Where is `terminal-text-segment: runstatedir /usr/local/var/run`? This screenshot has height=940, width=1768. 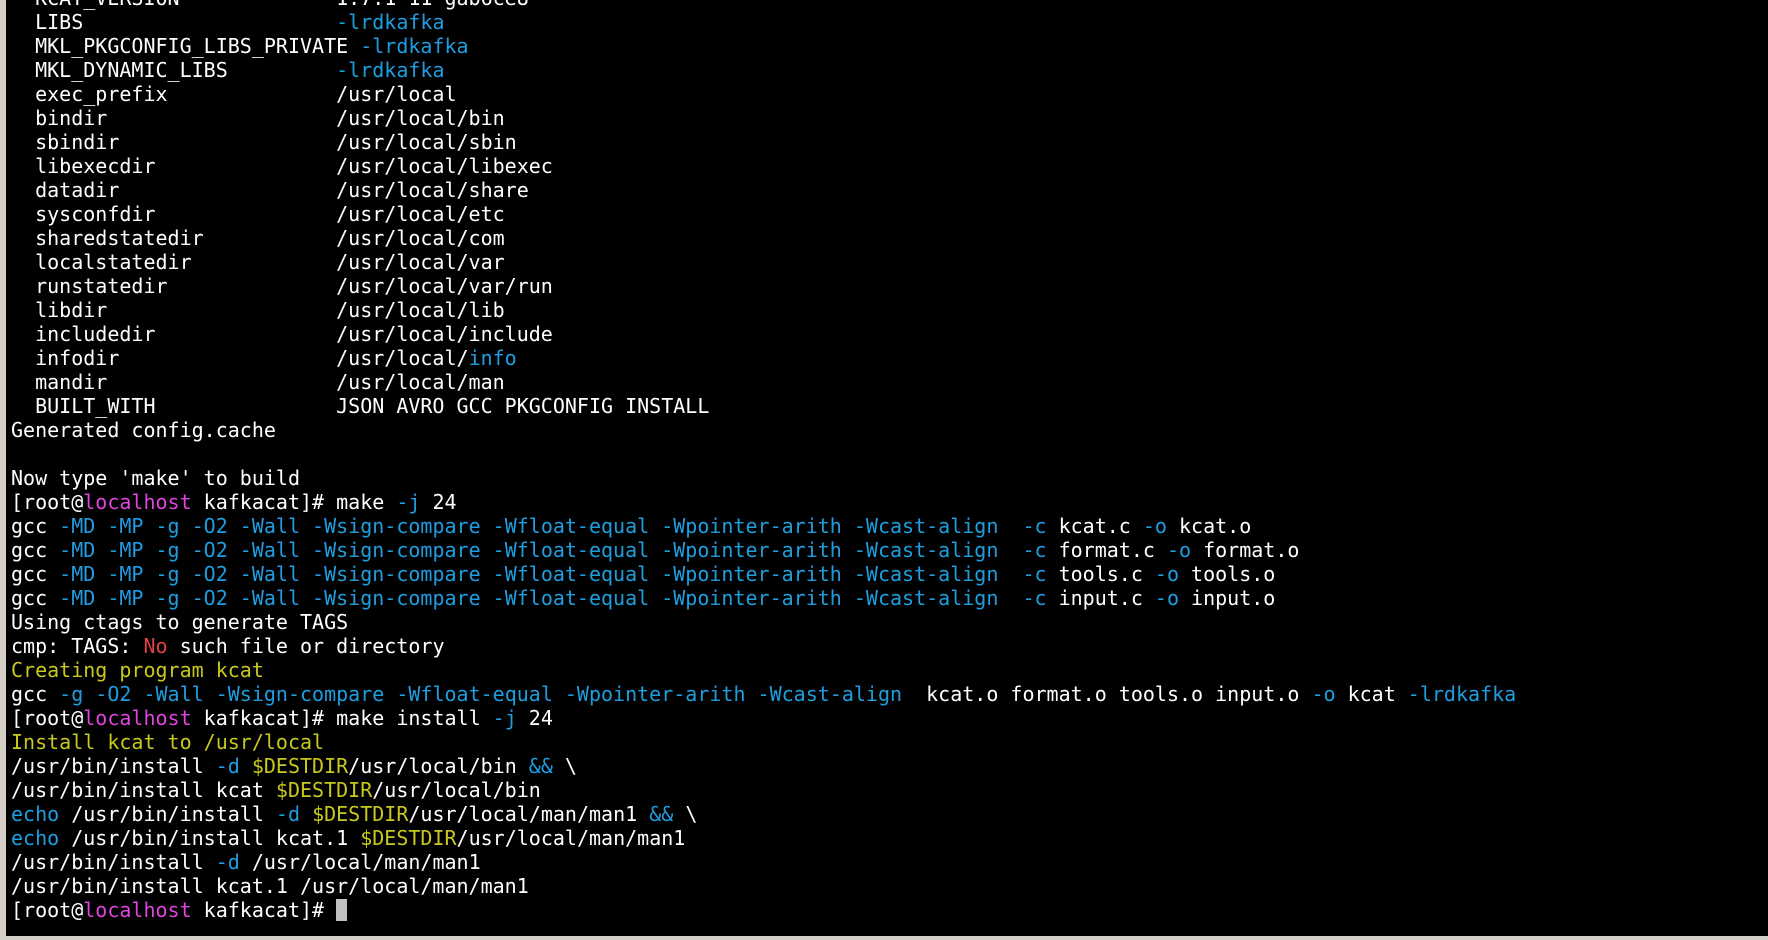
terminal-text-segment: runstatedir /usr/local/var/run is located at coordinates (282, 286).